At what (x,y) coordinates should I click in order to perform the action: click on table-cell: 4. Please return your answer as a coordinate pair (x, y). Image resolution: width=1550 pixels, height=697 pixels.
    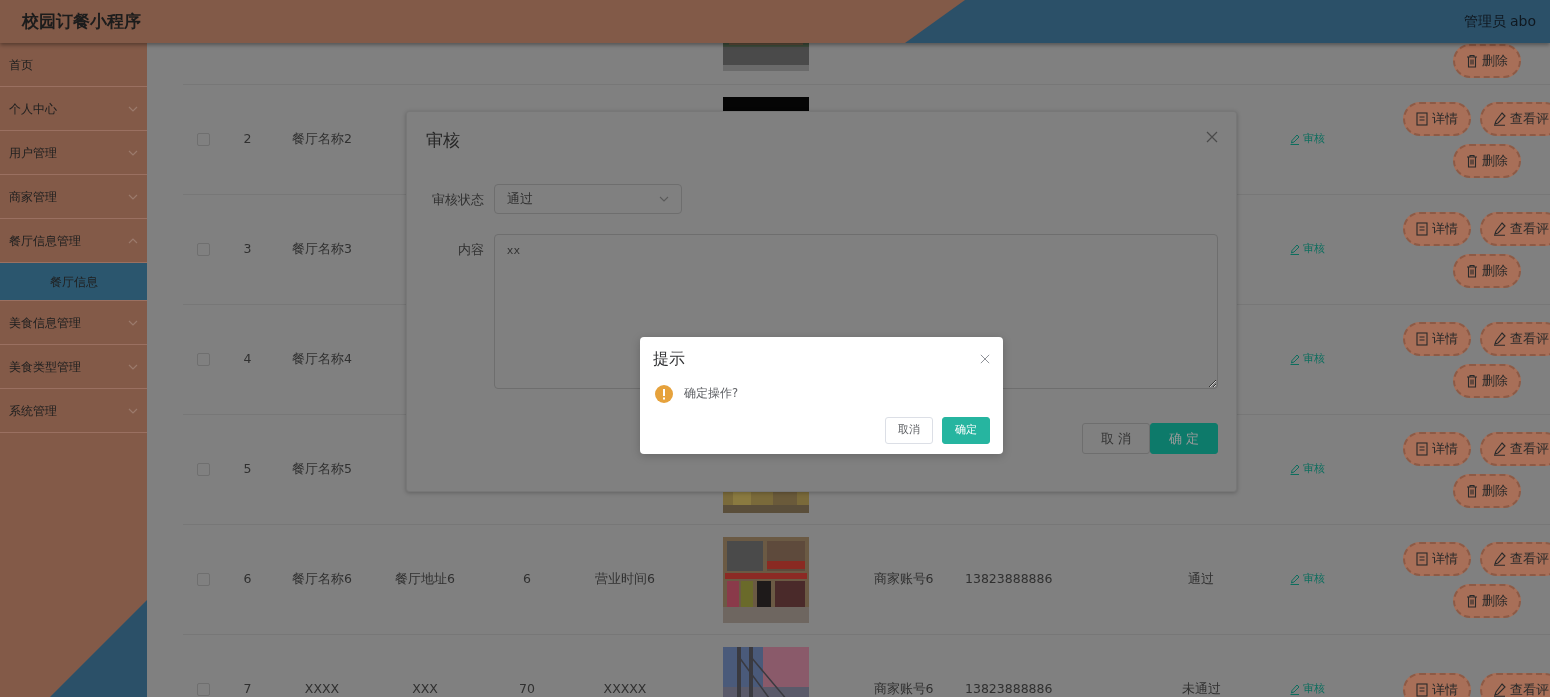
    Looking at the image, I should click on (247, 359).